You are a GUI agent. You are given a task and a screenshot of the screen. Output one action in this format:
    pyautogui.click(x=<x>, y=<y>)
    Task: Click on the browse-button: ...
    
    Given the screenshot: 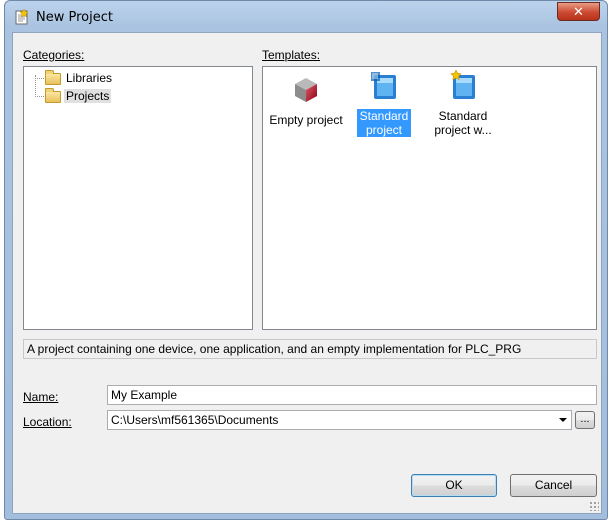 What is the action you would take?
    pyautogui.click(x=585, y=420)
    